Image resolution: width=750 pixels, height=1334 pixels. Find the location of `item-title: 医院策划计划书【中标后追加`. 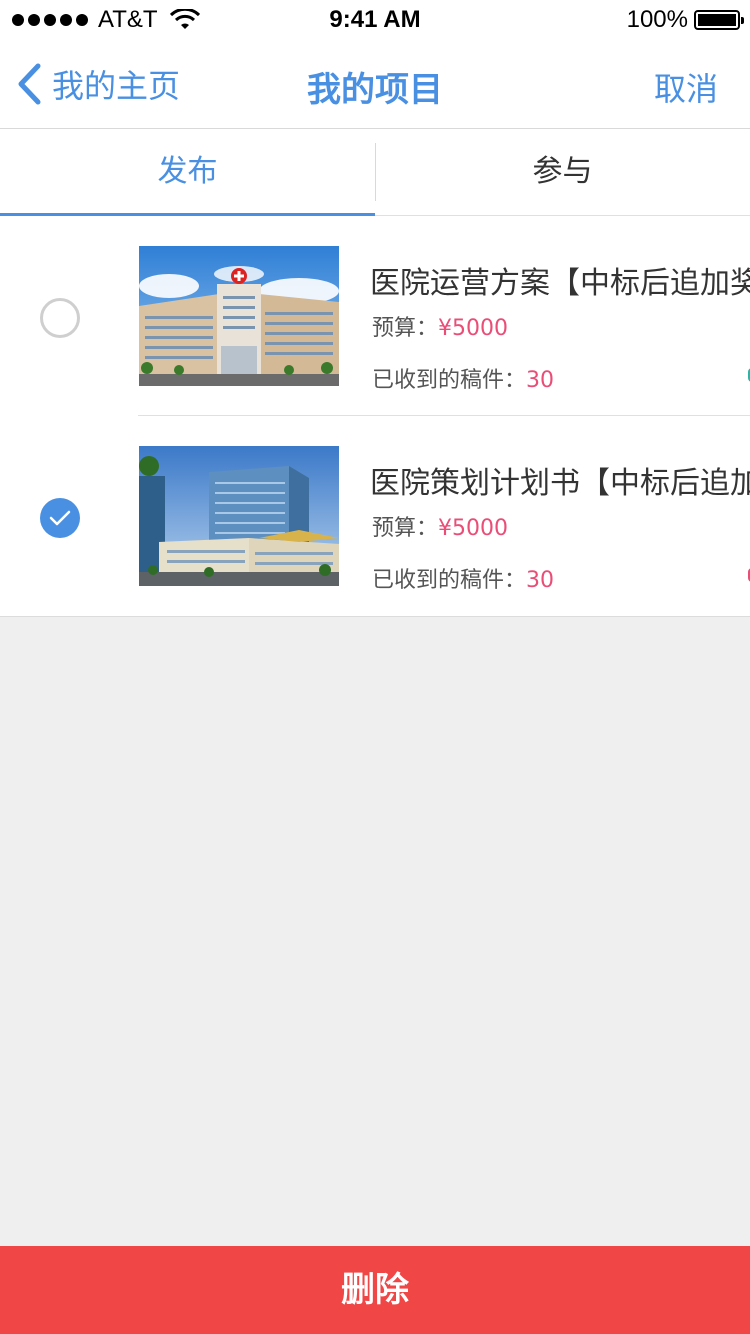

item-title: 医院策划计划书【中标后追加 is located at coordinates (560, 483).